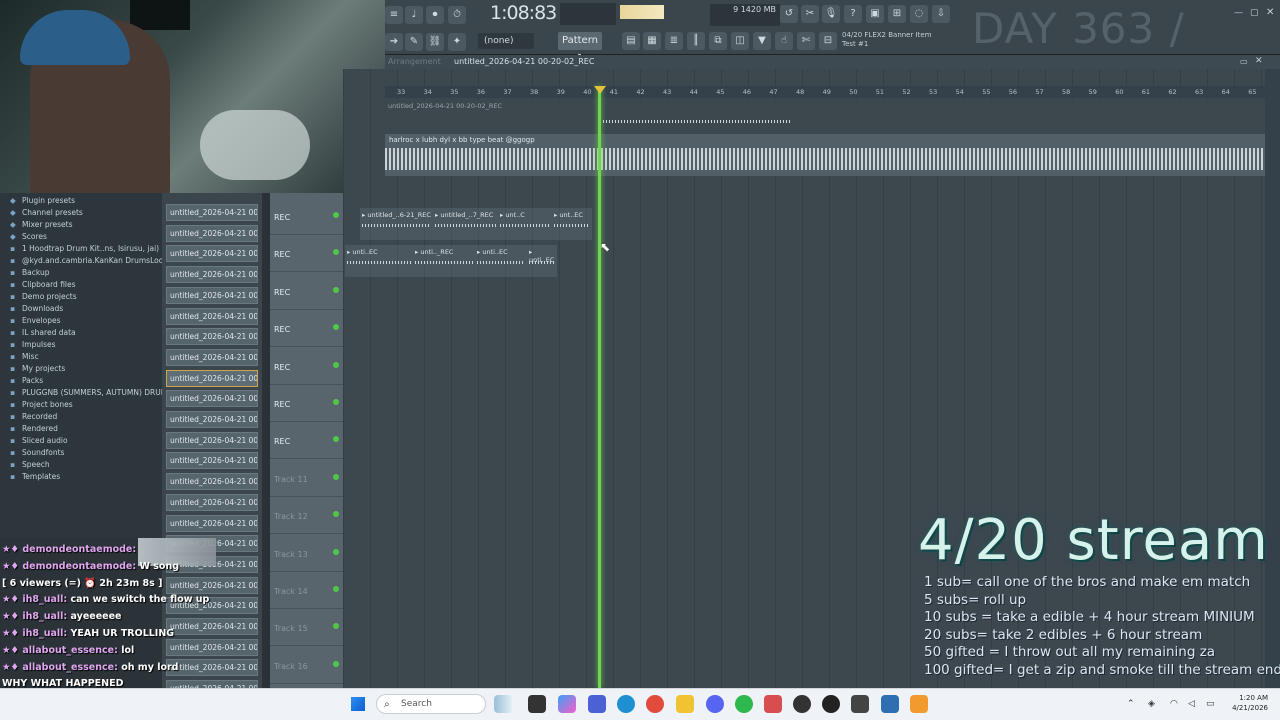 This screenshot has width=1280, height=720. Describe the element at coordinates (28, 238) in the screenshot. I see `browser-item: ◆ Scores` at that location.